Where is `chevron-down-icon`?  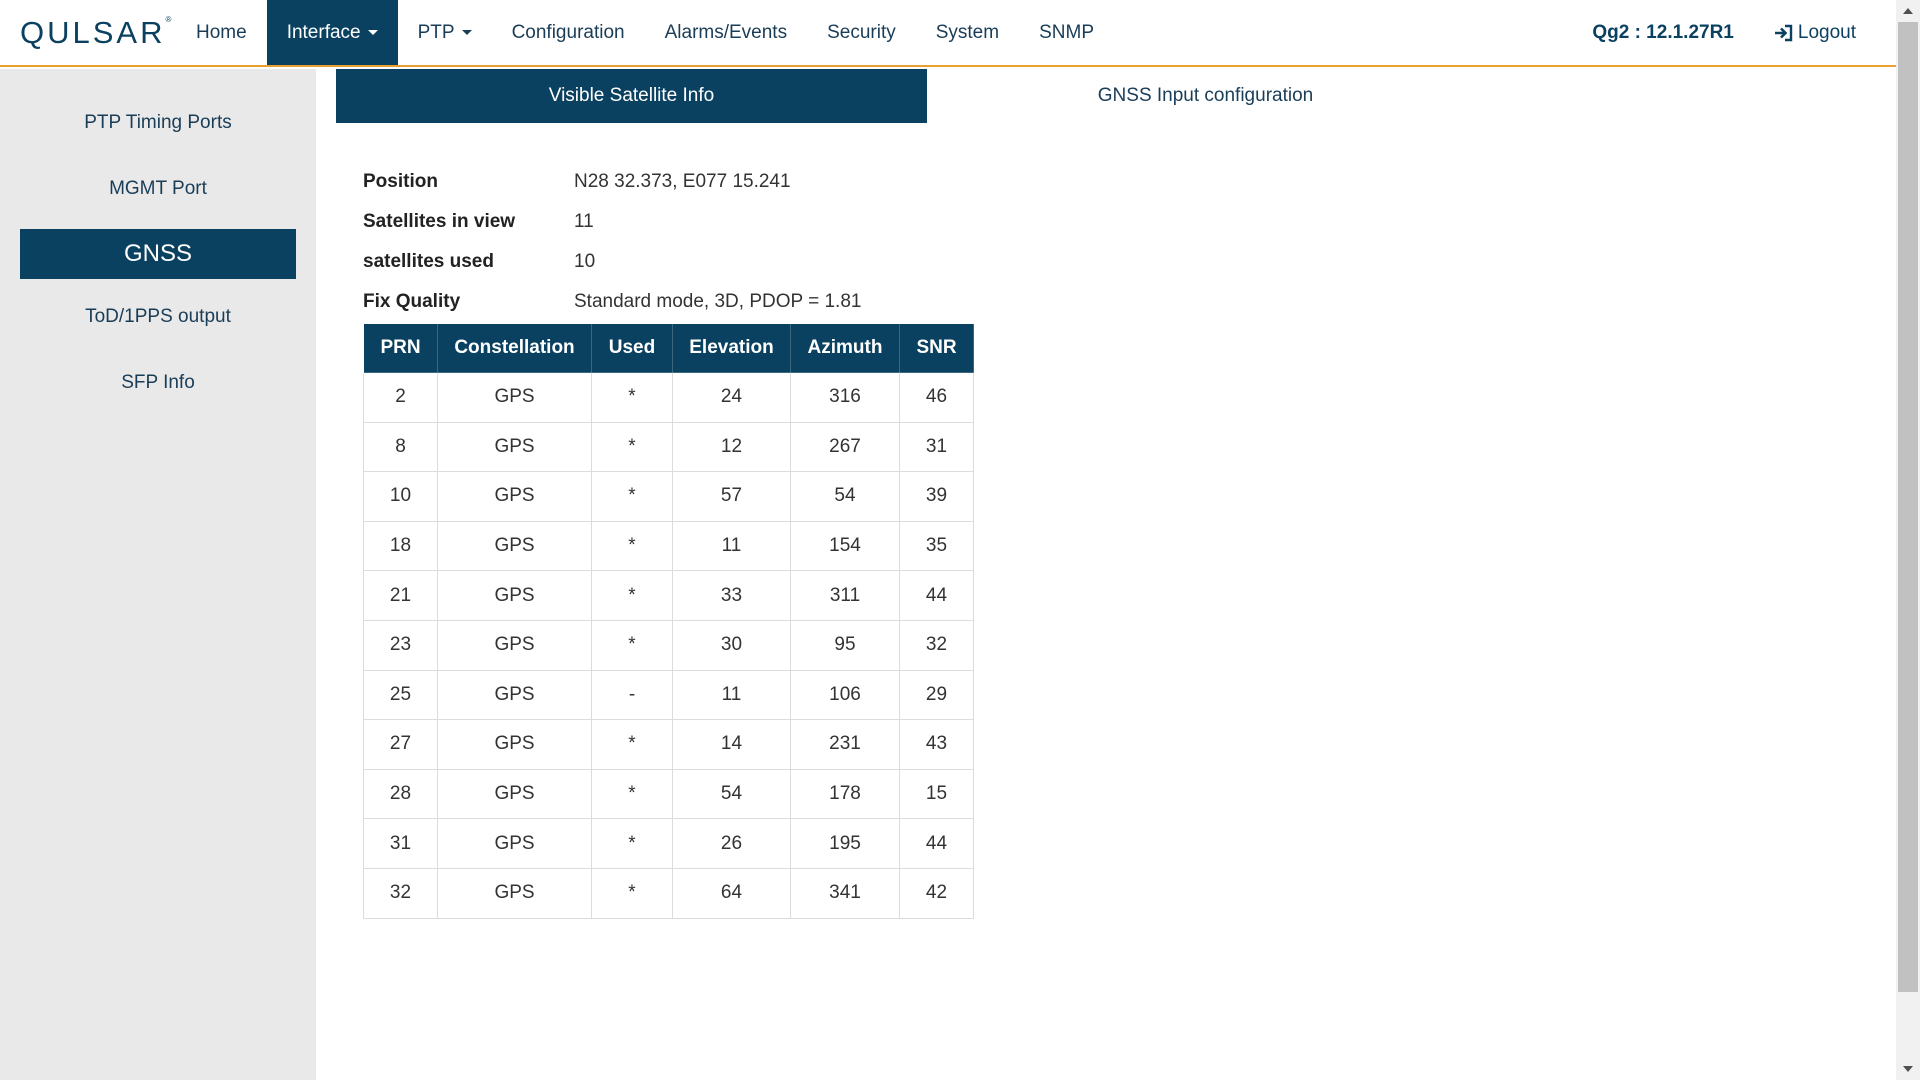
chevron-down-icon is located at coordinates (372, 32).